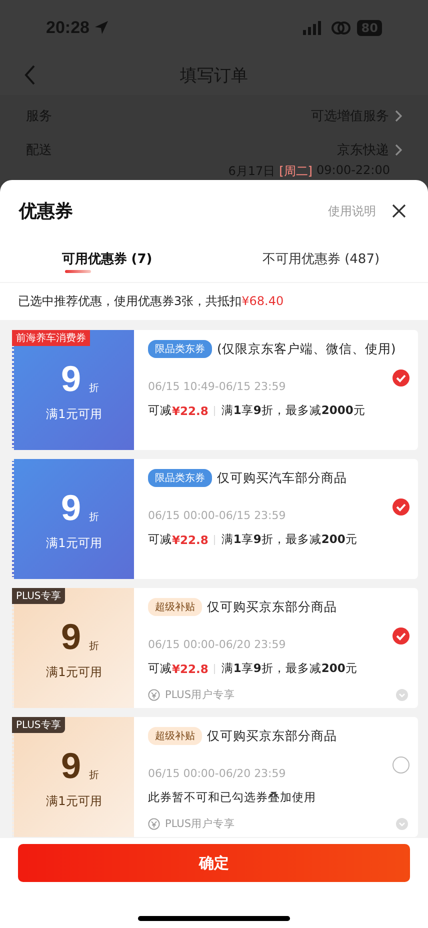 This screenshot has width=428, height=928. Describe the element at coordinates (130, 301) in the screenshot. I see `summary-text: 已选中推荐优惠，使用优惠券3张，共抵扣` at that location.